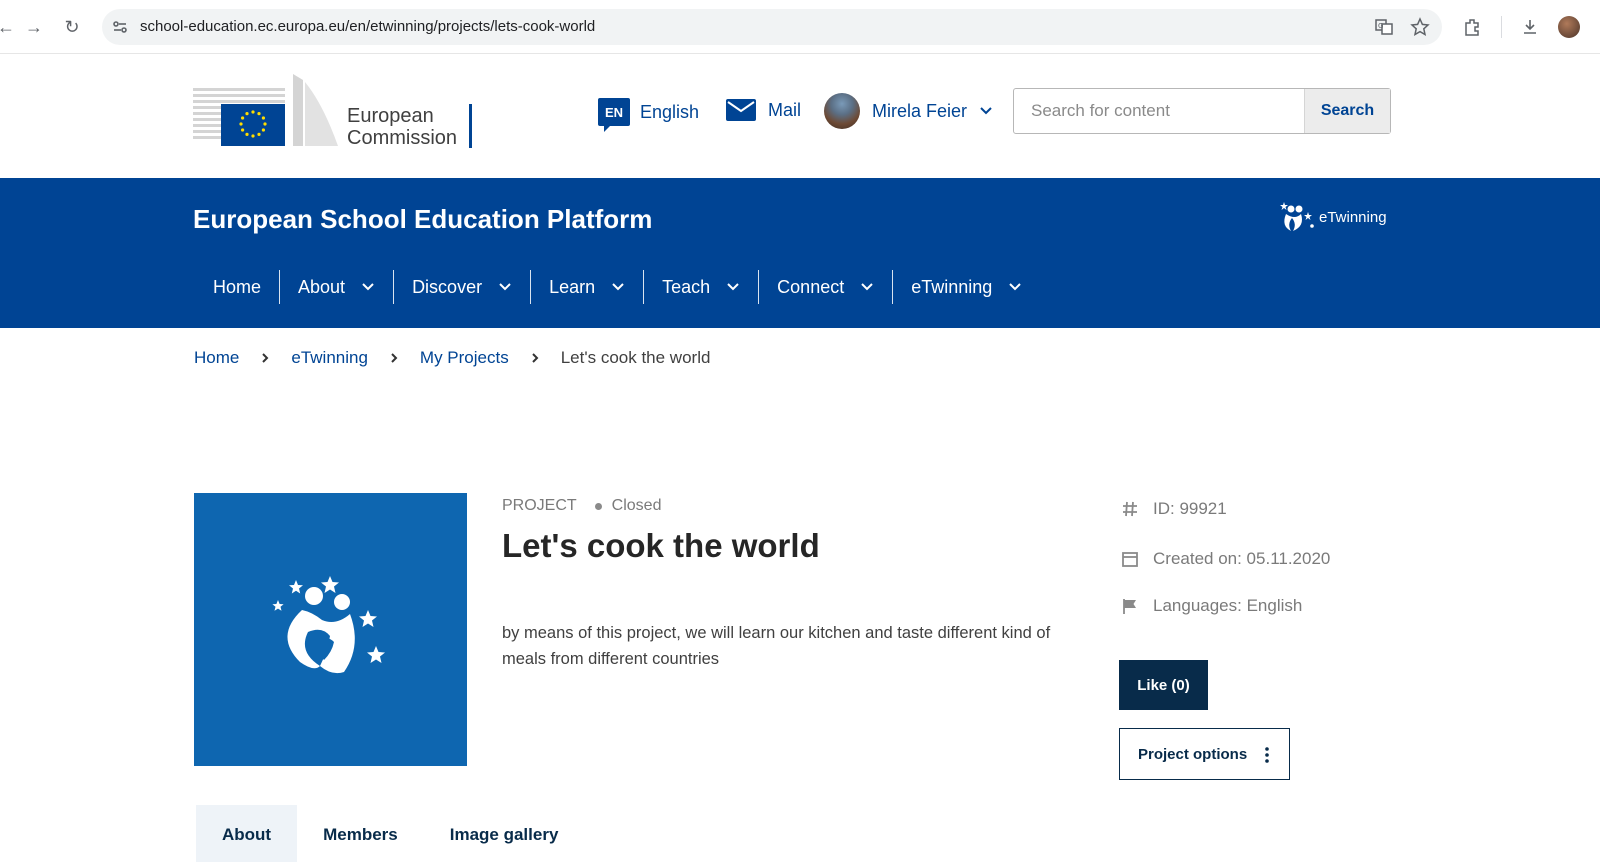 The image size is (1600, 862). Describe the element at coordinates (686, 286) in the screenshot. I see `menu-item-label: Teach` at that location.